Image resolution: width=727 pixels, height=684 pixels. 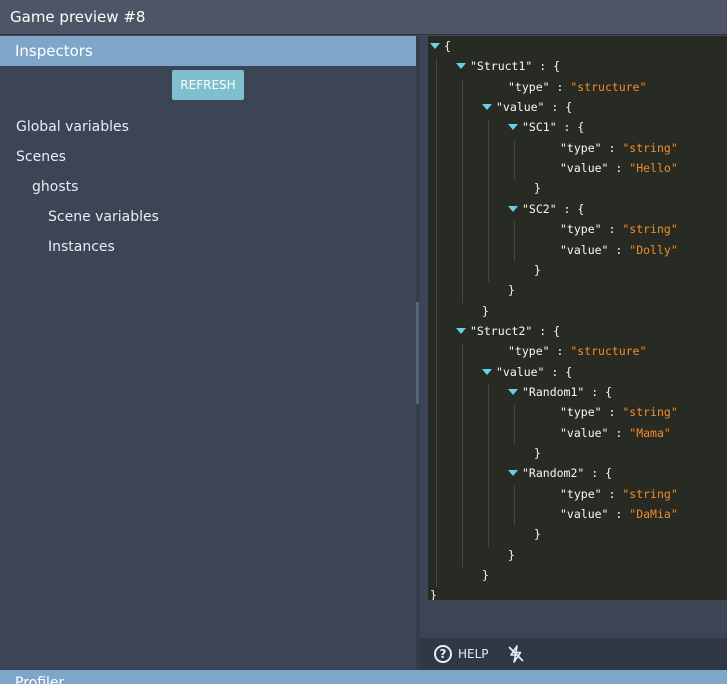 I want to click on profiler-header: Profiler, so click(x=363, y=677).